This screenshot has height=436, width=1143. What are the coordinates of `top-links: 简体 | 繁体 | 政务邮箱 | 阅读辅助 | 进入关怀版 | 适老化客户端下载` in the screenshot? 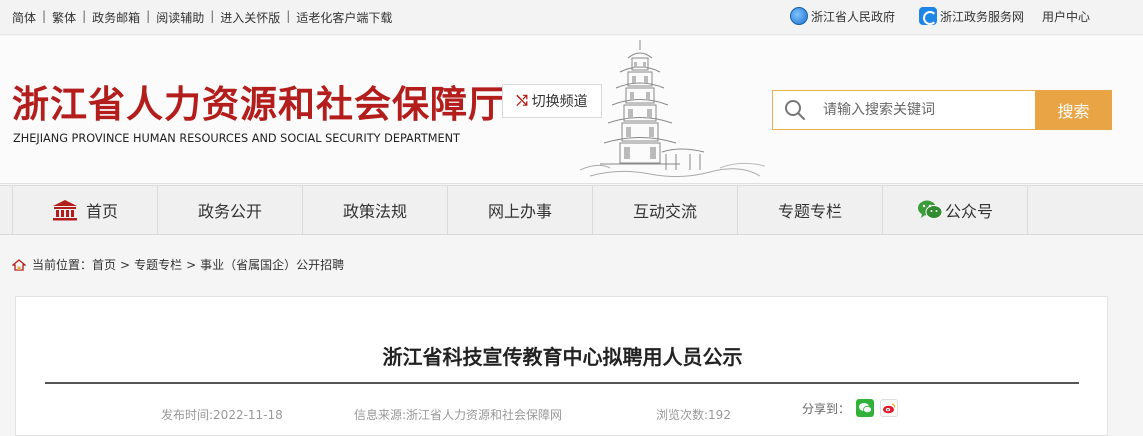 It's located at (202, 17).